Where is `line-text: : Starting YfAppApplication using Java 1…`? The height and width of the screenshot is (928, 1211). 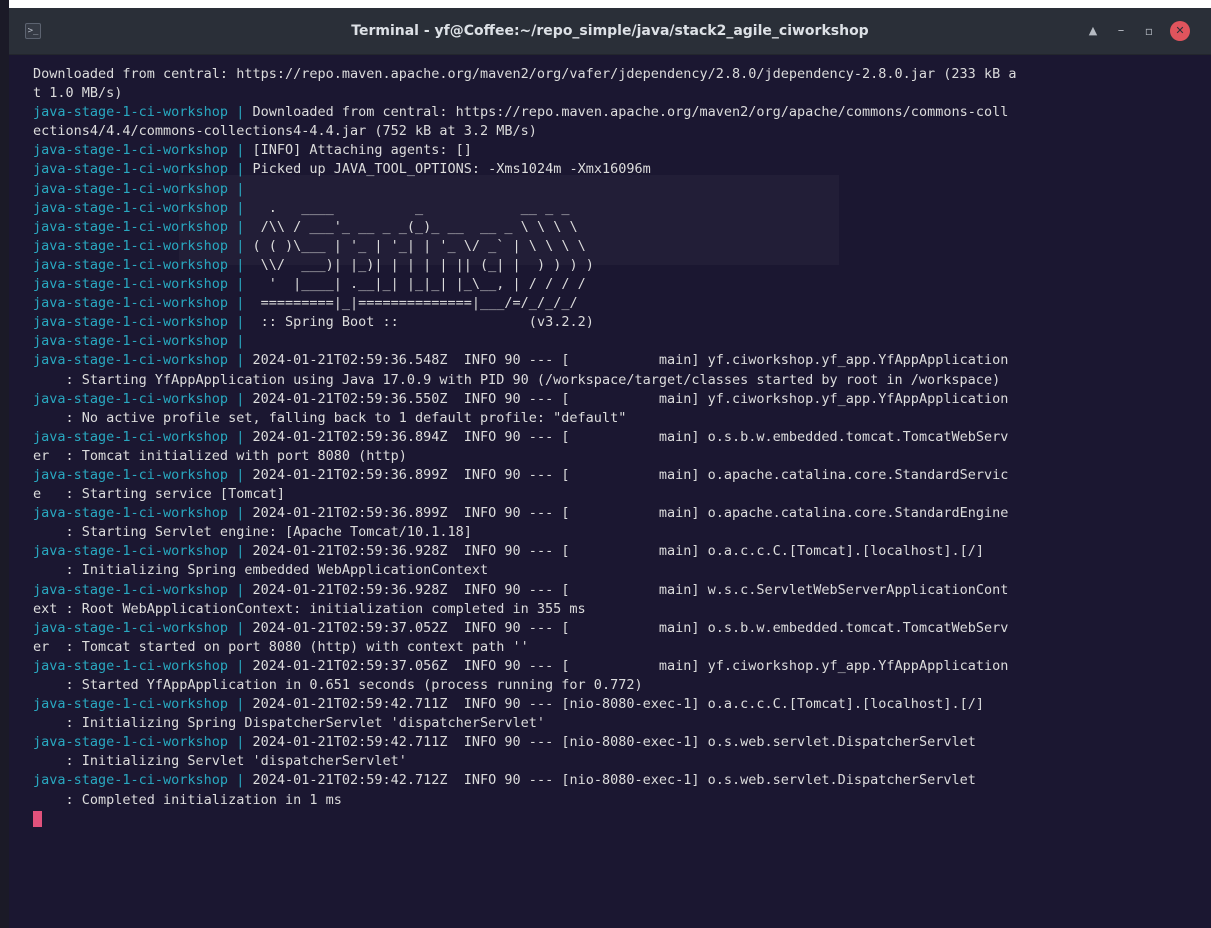 line-text: : Starting YfAppApplication using Java 1… is located at coordinates (517, 379).